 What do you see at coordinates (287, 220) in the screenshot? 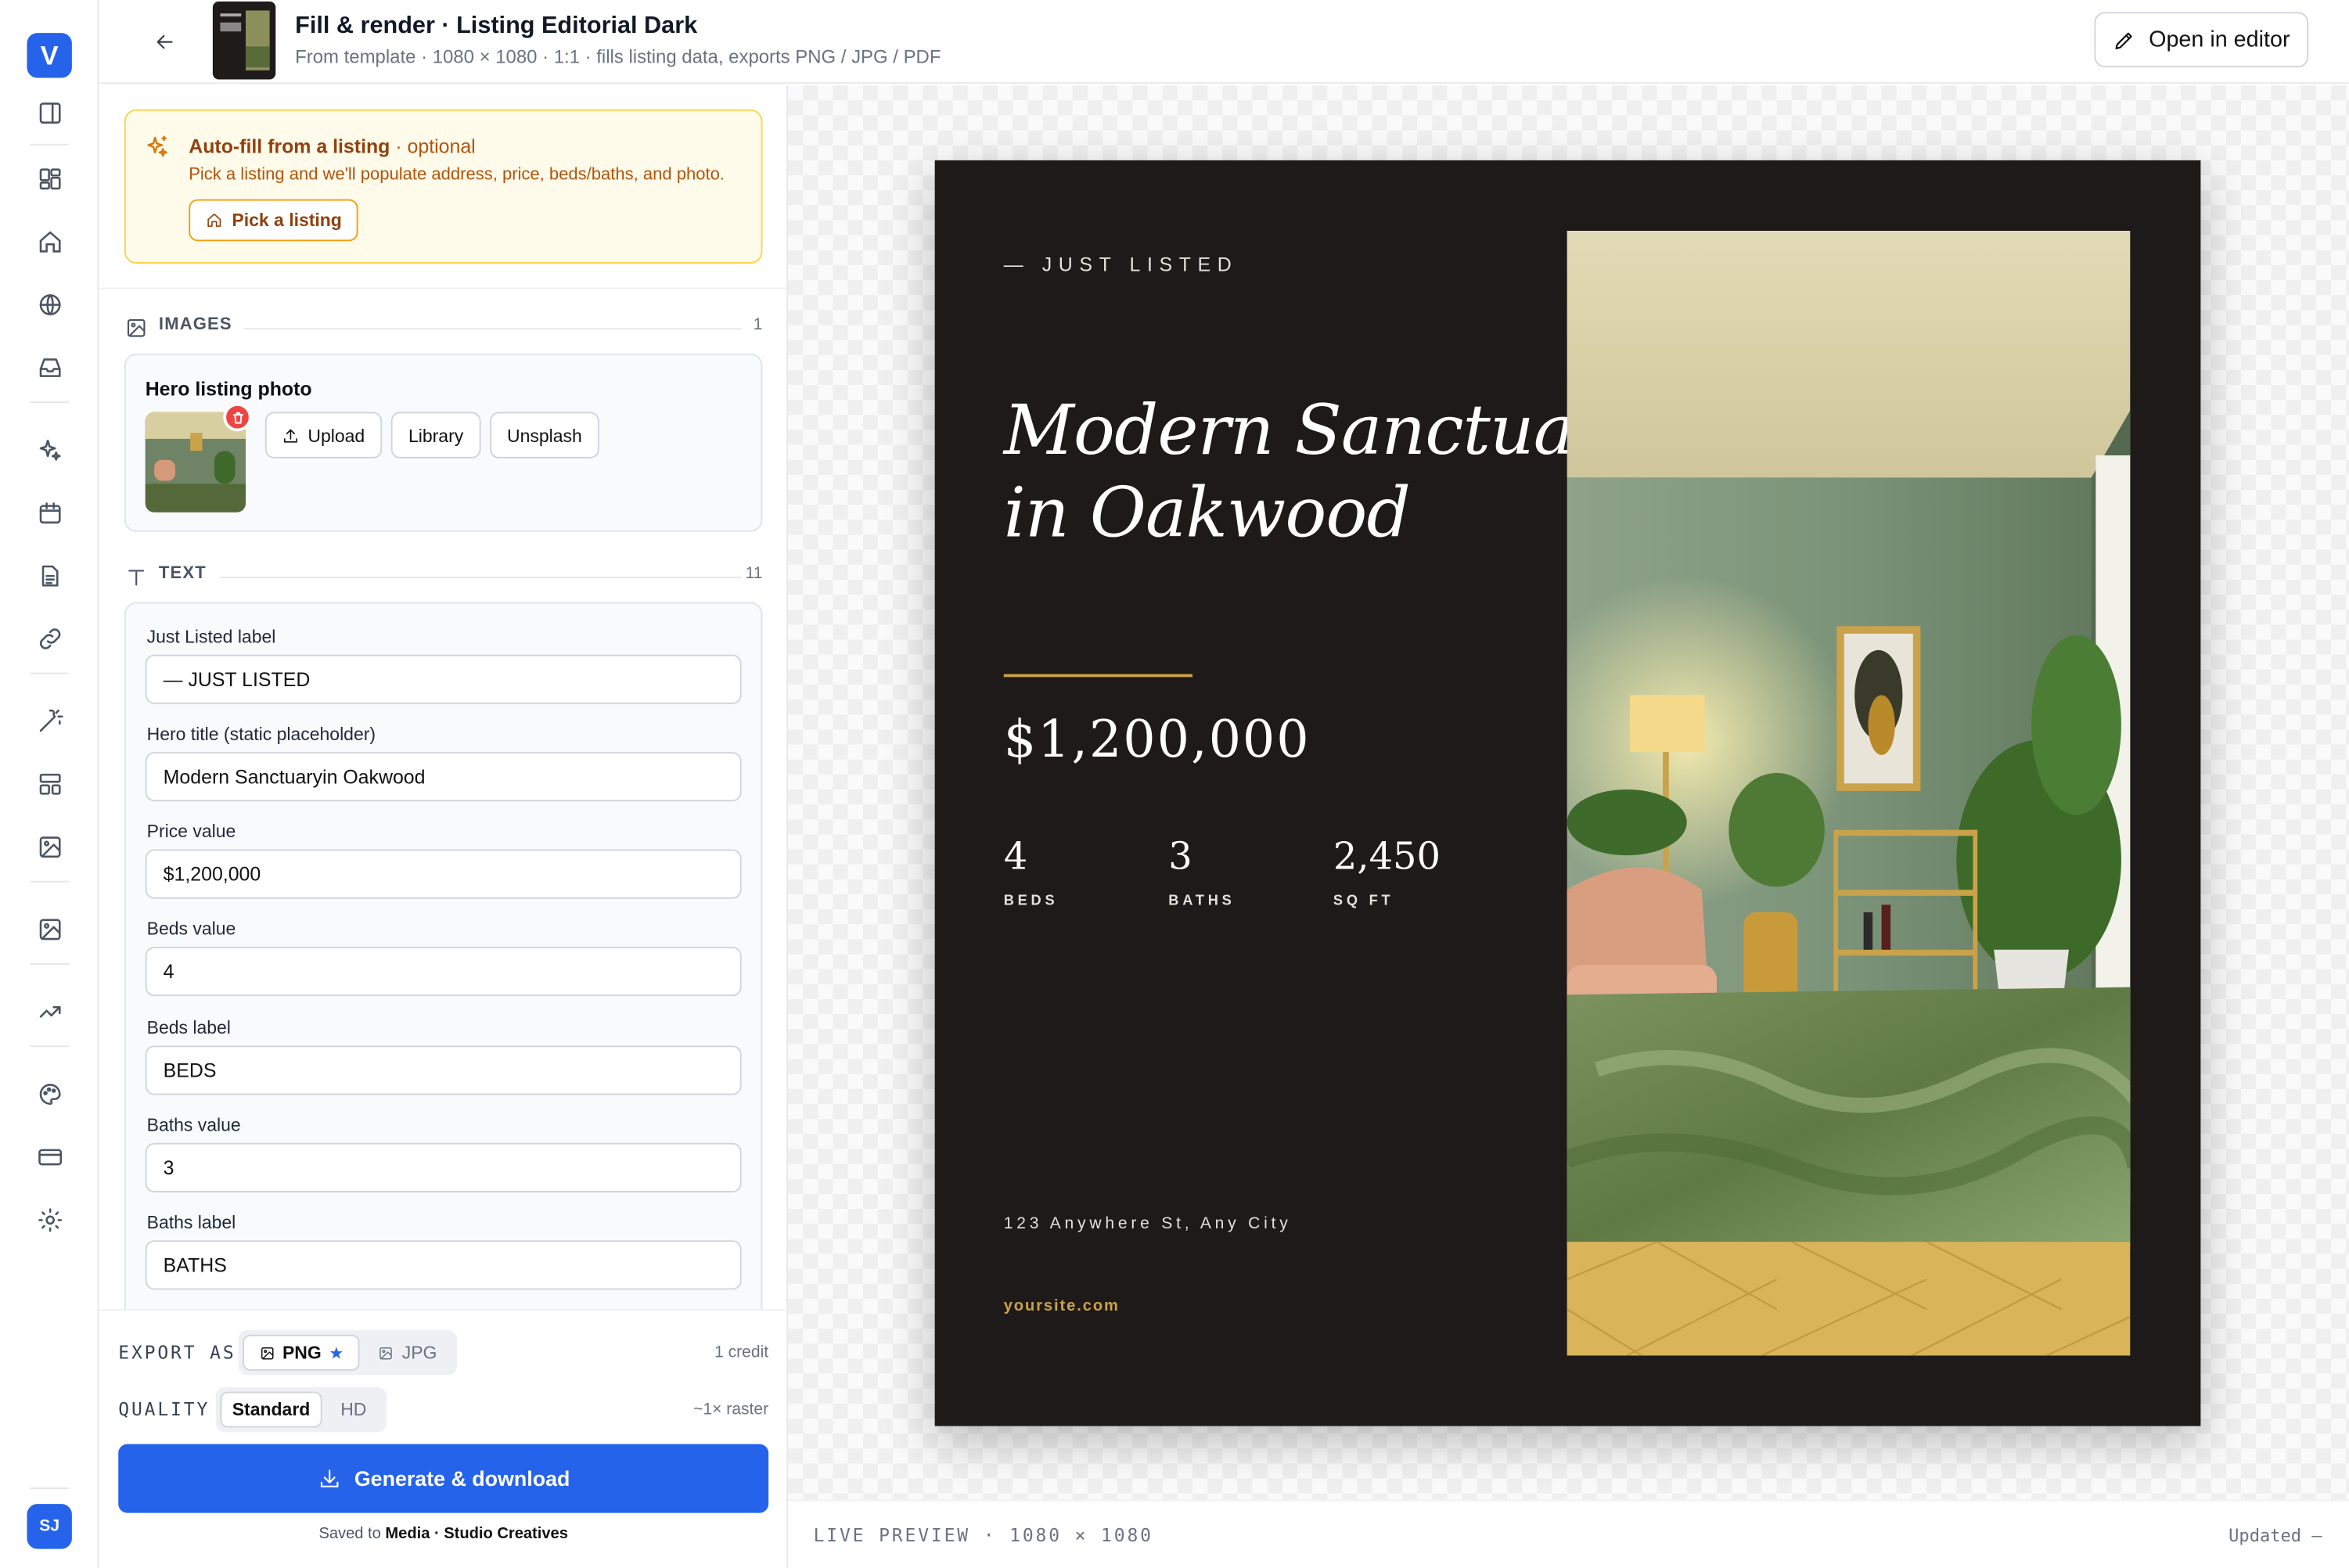
I see `pick-listing-label: Pick a listing` at bounding box center [287, 220].